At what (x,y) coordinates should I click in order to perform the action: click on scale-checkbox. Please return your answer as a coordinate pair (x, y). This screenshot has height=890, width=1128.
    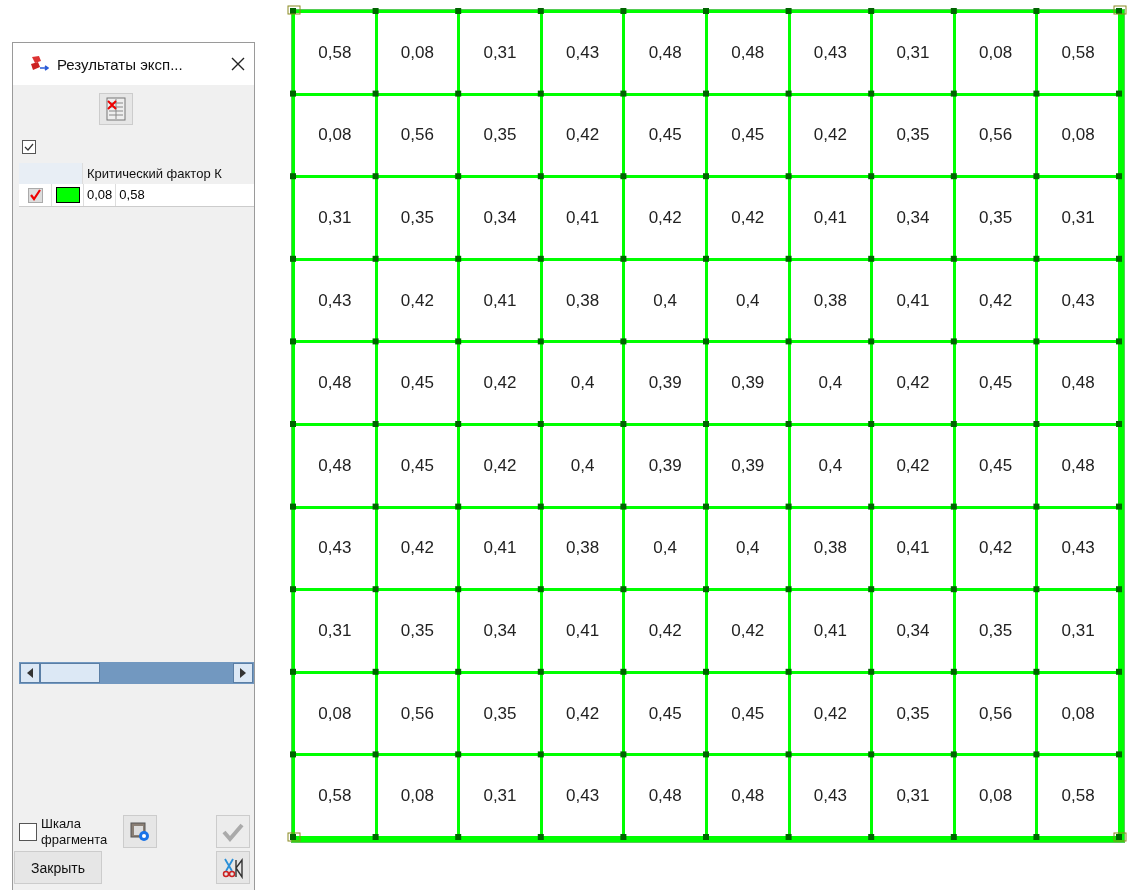
    Looking at the image, I should click on (28, 831).